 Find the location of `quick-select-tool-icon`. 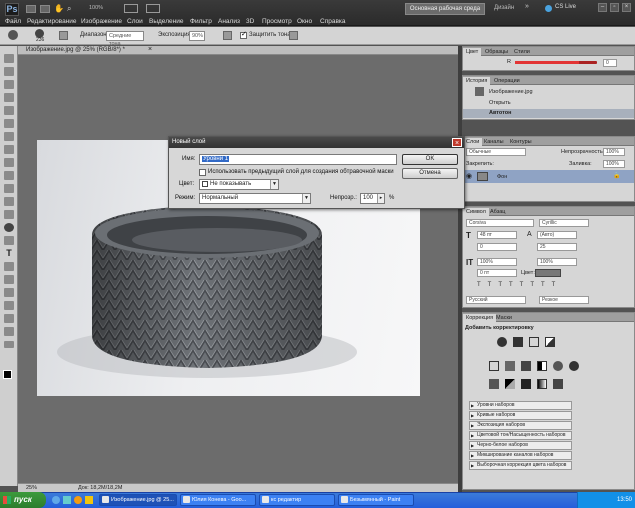

quick-select-tool-icon is located at coordinates (9, 97).